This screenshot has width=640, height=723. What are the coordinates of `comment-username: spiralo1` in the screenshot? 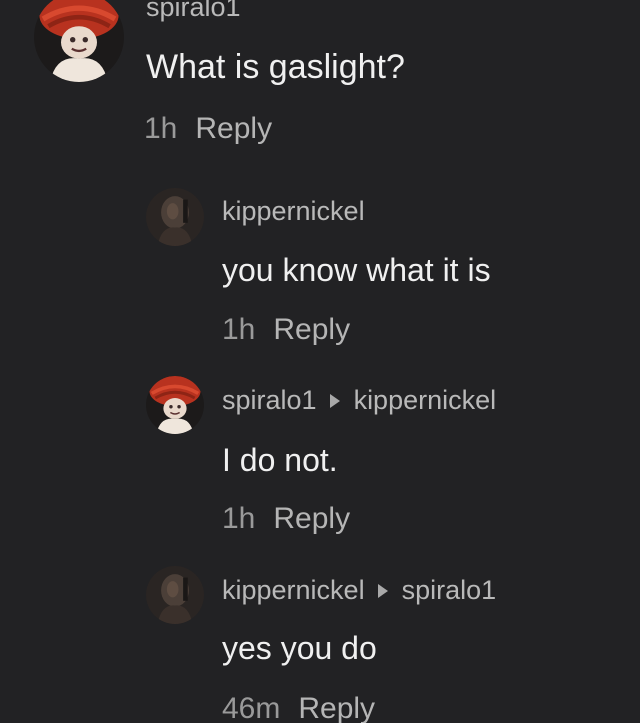 It's located at (193, 11).